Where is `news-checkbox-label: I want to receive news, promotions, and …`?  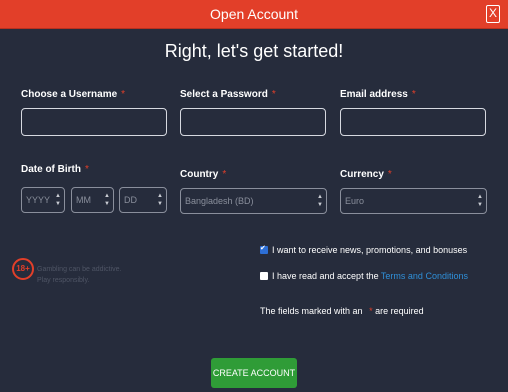 news-checkbox-label: I want to receive news, promotions, and … is located at coordinates (370, 250).